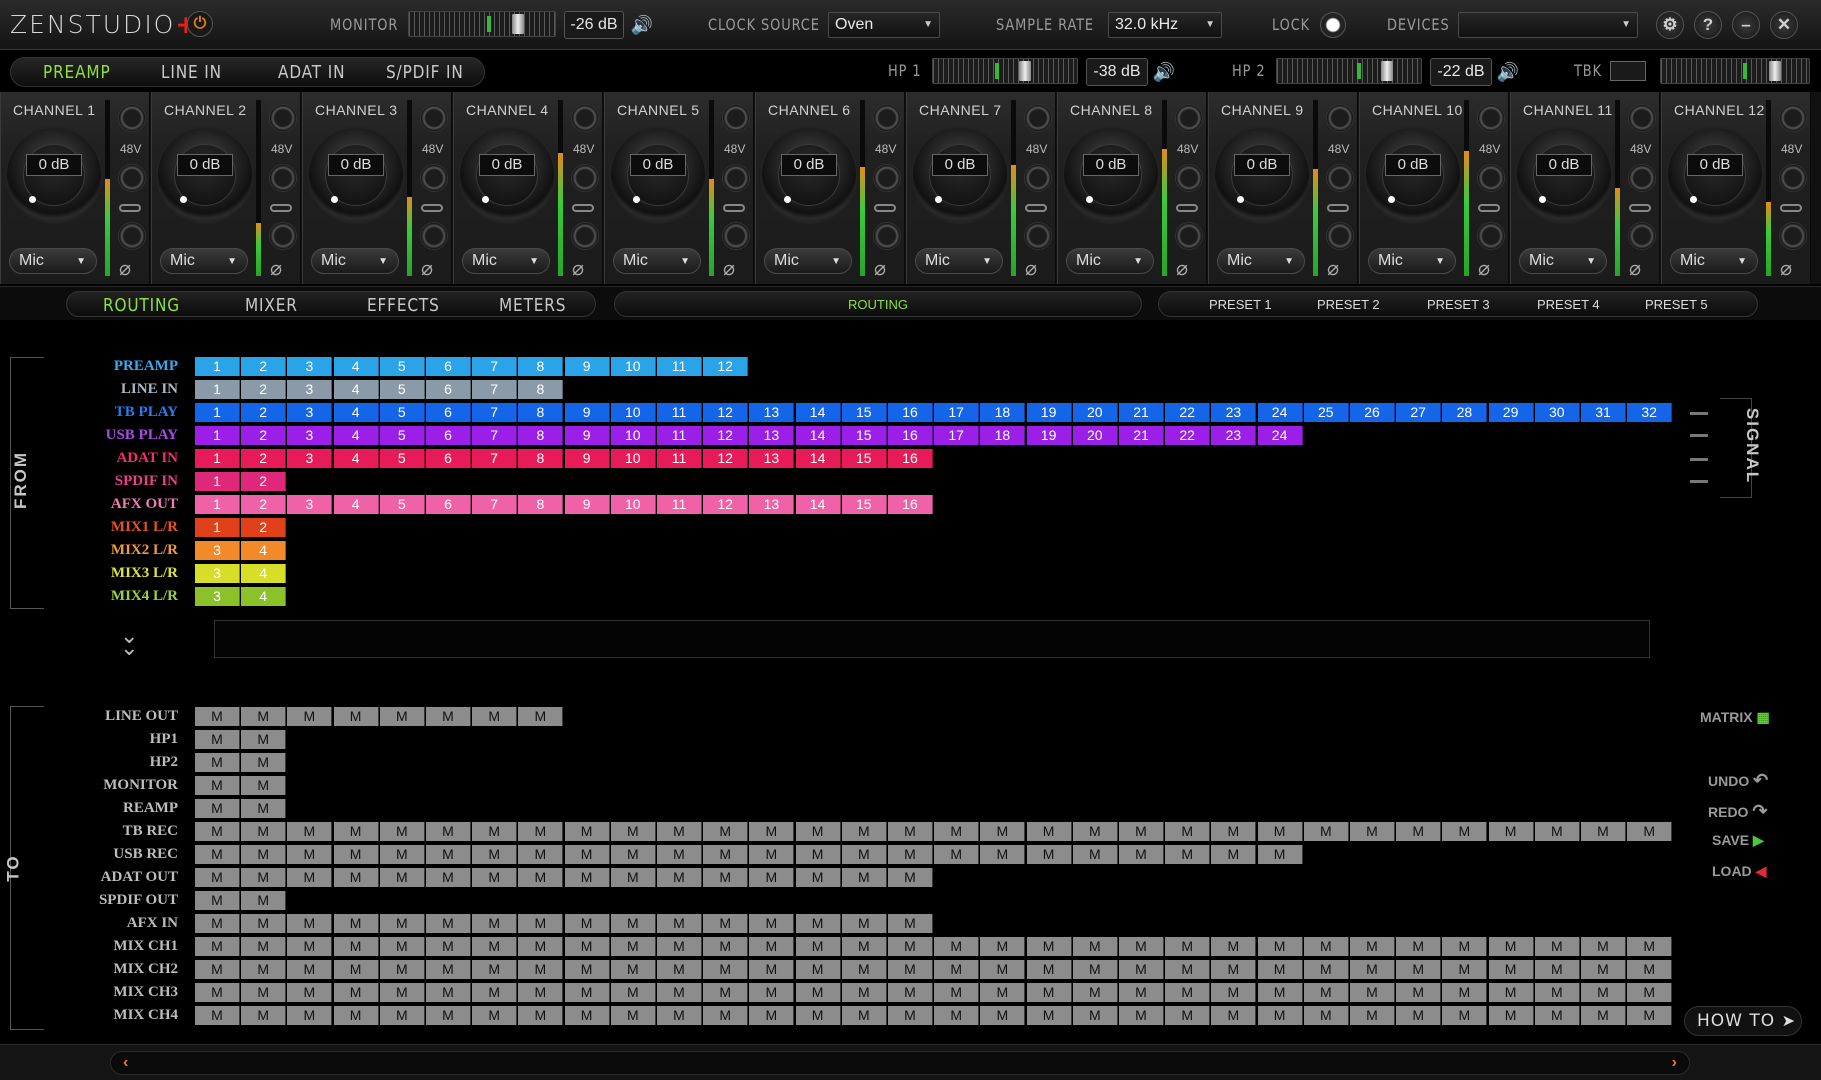 Image resolution: width=1821 pixels, height=1080 pixels. What do you see at coordinates (1095, 412) in the screenshot?
I see `from-cell: 20` at bounding box center [1095, 412].